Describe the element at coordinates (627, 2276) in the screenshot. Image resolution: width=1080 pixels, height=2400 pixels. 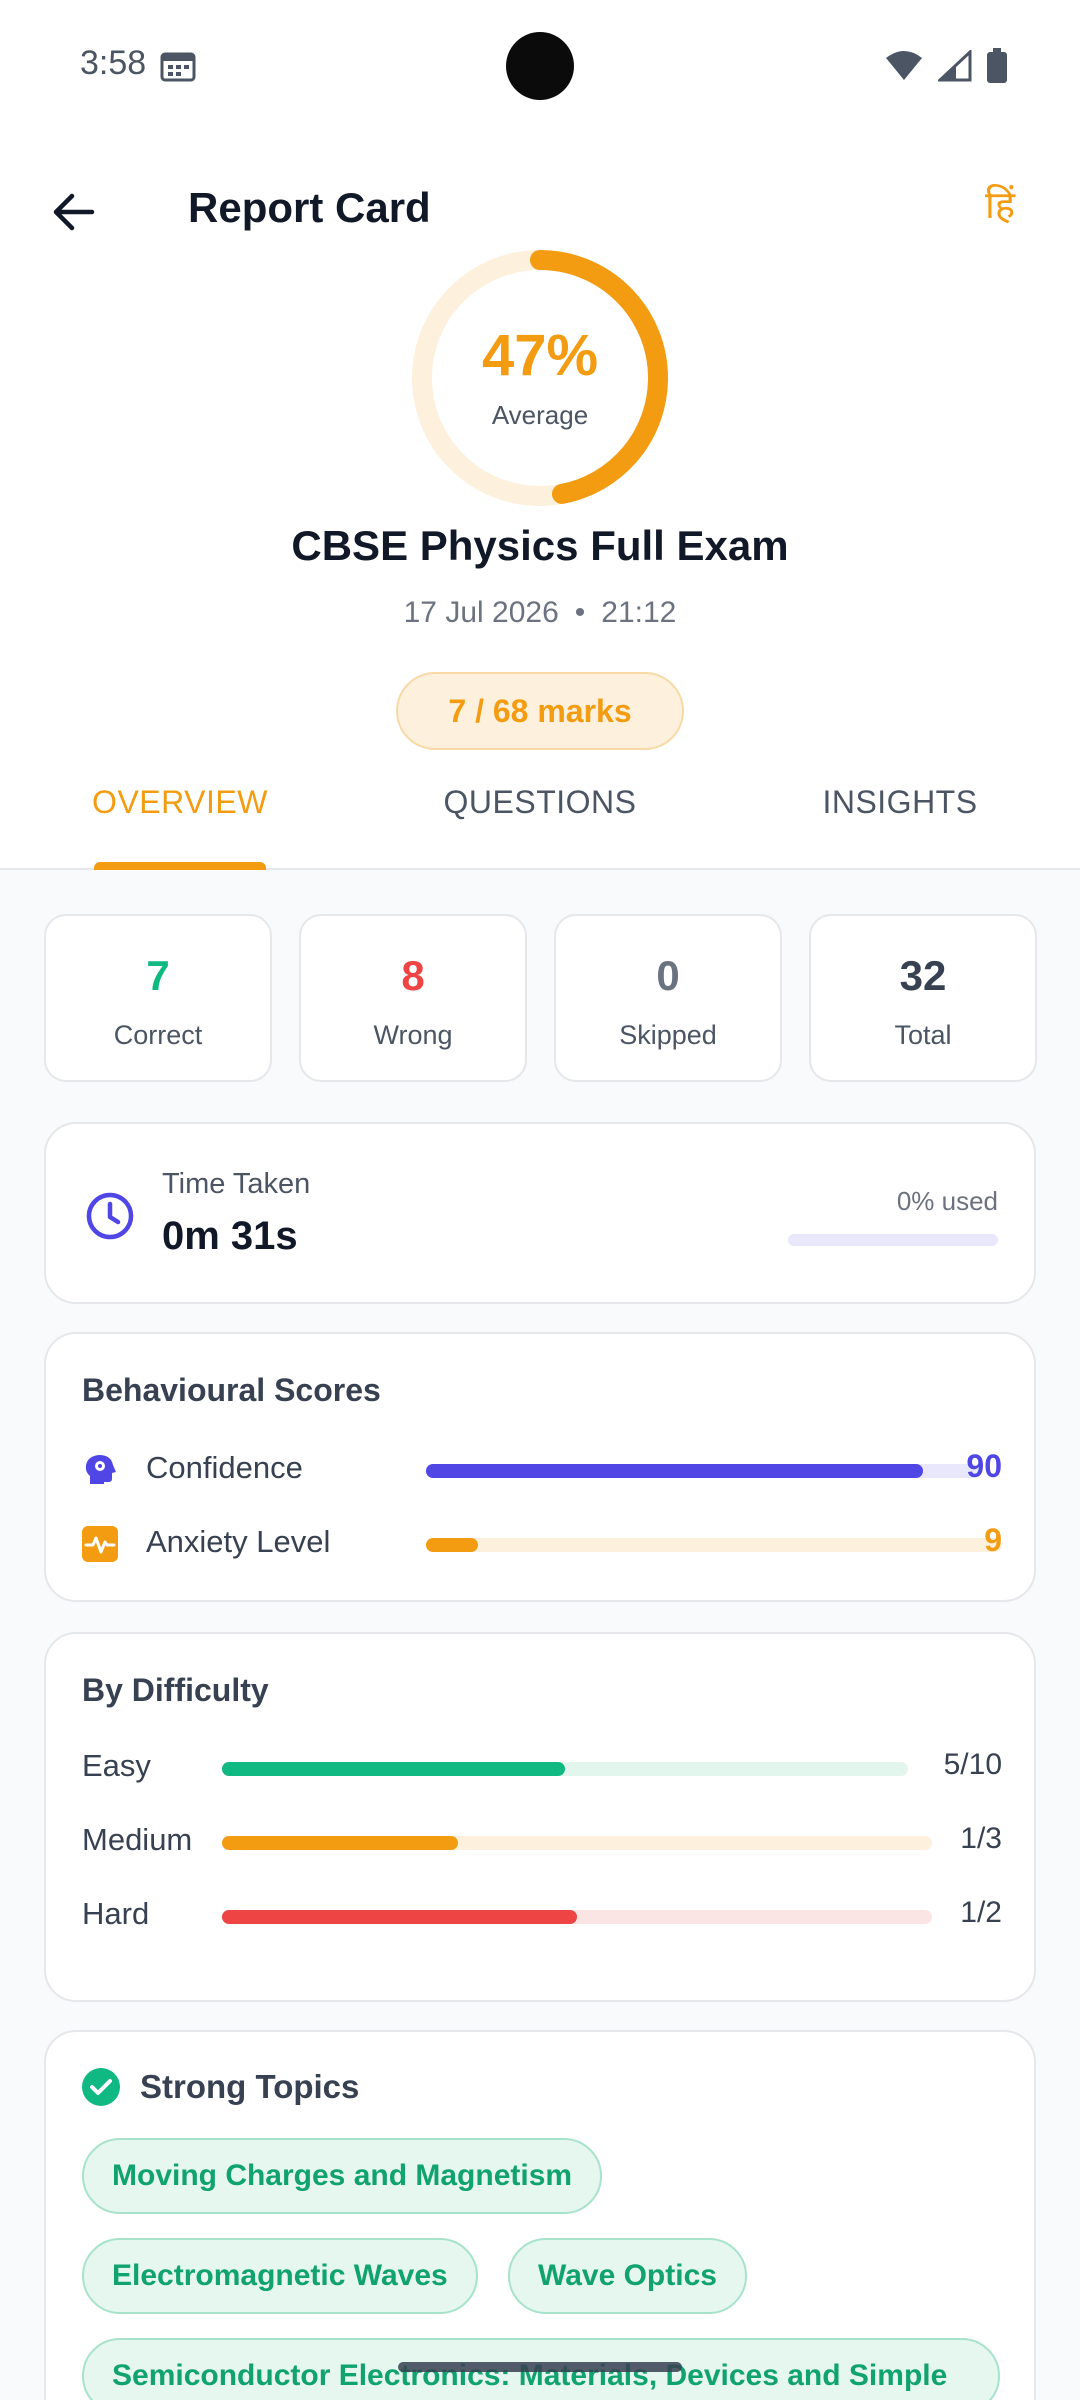
I see `topic-chip: Wave Optics` at that location.